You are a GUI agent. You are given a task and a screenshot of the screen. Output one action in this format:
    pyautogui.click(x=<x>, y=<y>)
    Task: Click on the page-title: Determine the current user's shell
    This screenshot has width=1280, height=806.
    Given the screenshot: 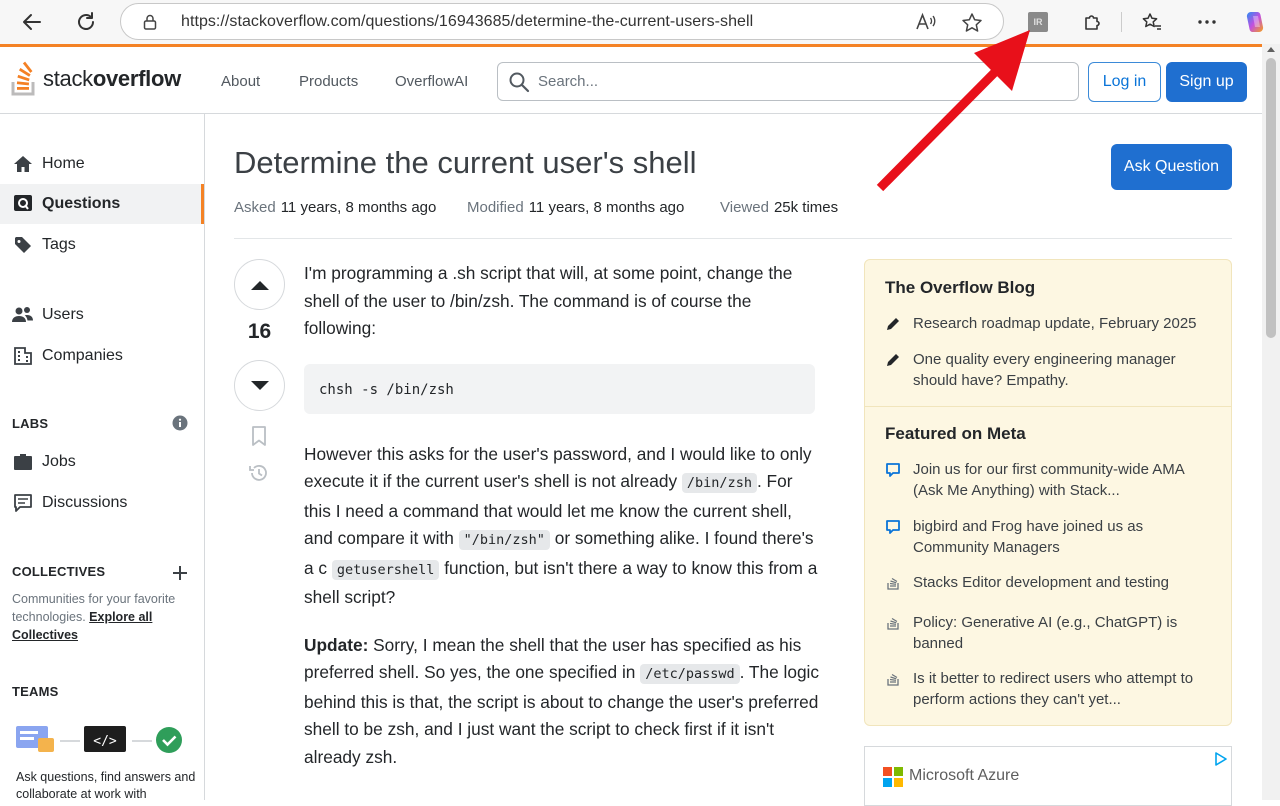 What is the action you would take?
    pyautogui.click(x=465, y=163)
    